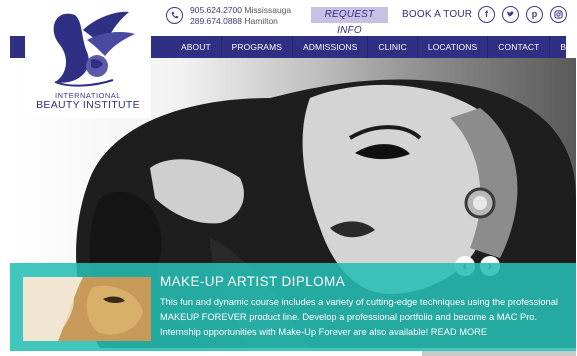 The height and width of the screenshot is (356, 577). Describe the element at coordinates (391, 47) in the screenshot. I see `nav-clinic: CLINIC` at that location.